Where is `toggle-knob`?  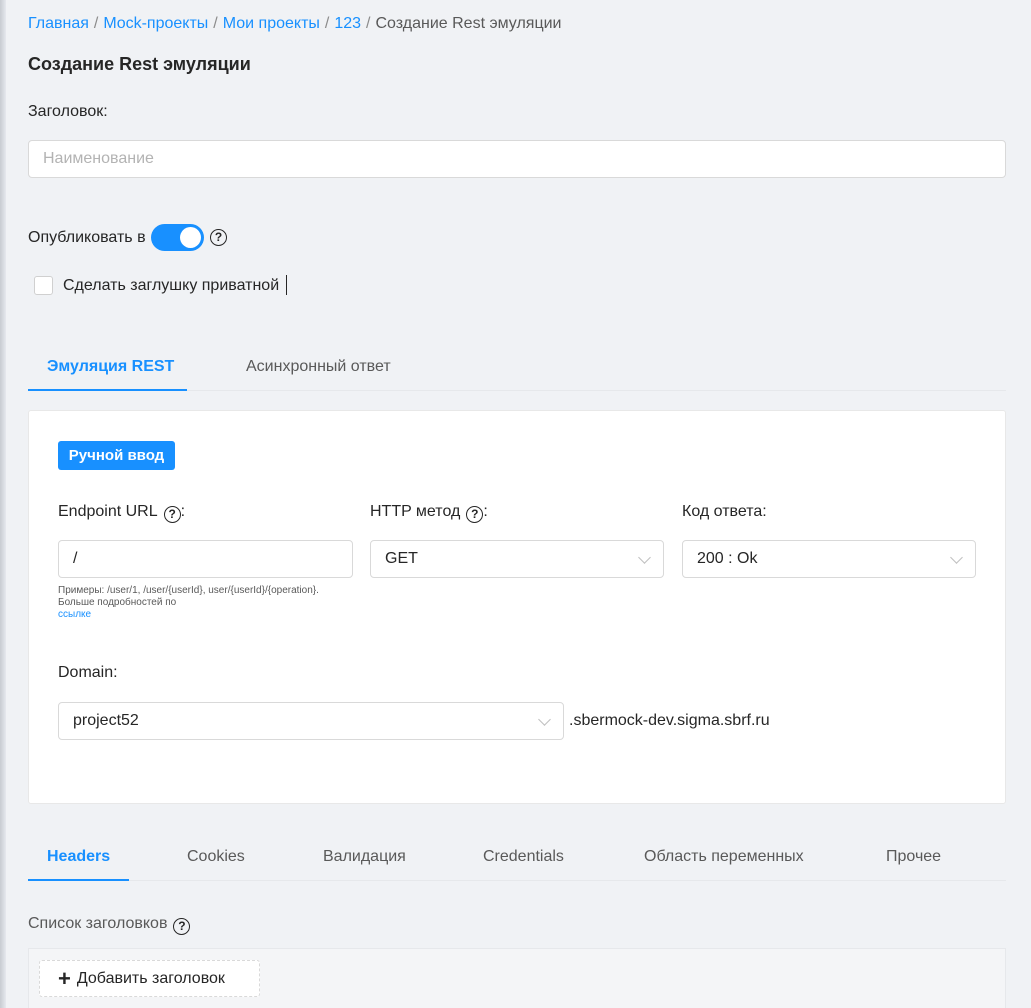 toggle-knob is located at coordinates (190, 237).